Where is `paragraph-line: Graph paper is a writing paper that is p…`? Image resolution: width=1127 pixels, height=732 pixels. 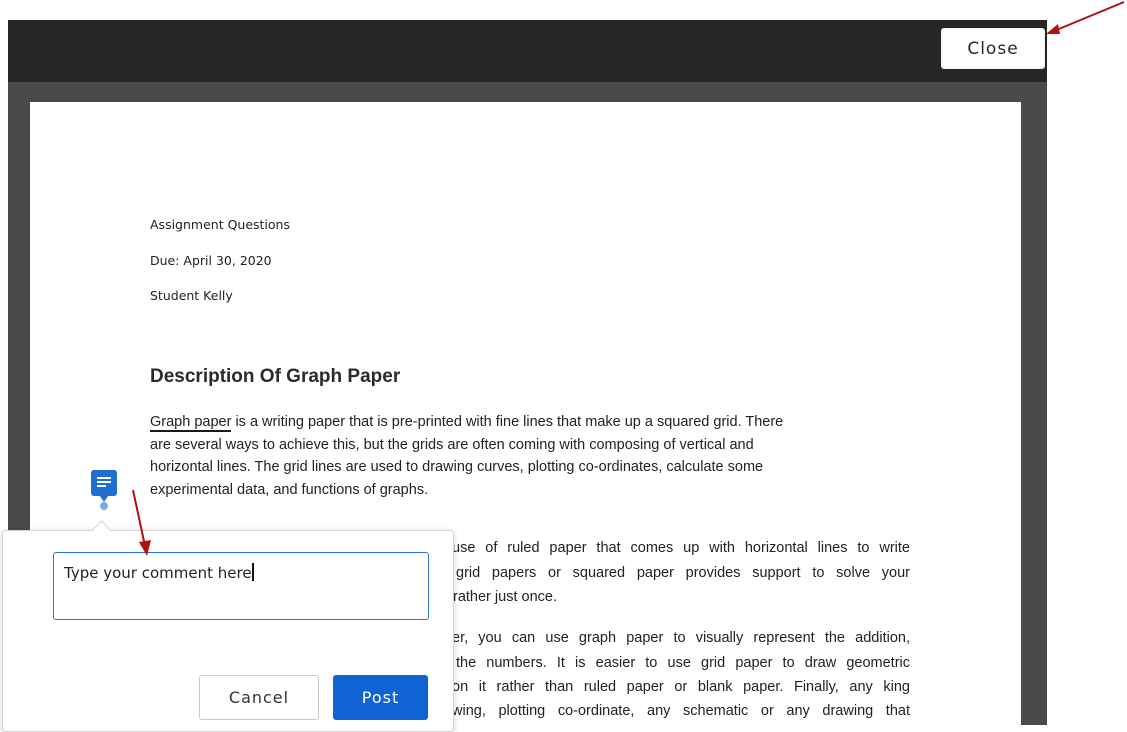 paragraph-line: Graph paper is a writing paper that is p… is located at coordinates (530, 422).